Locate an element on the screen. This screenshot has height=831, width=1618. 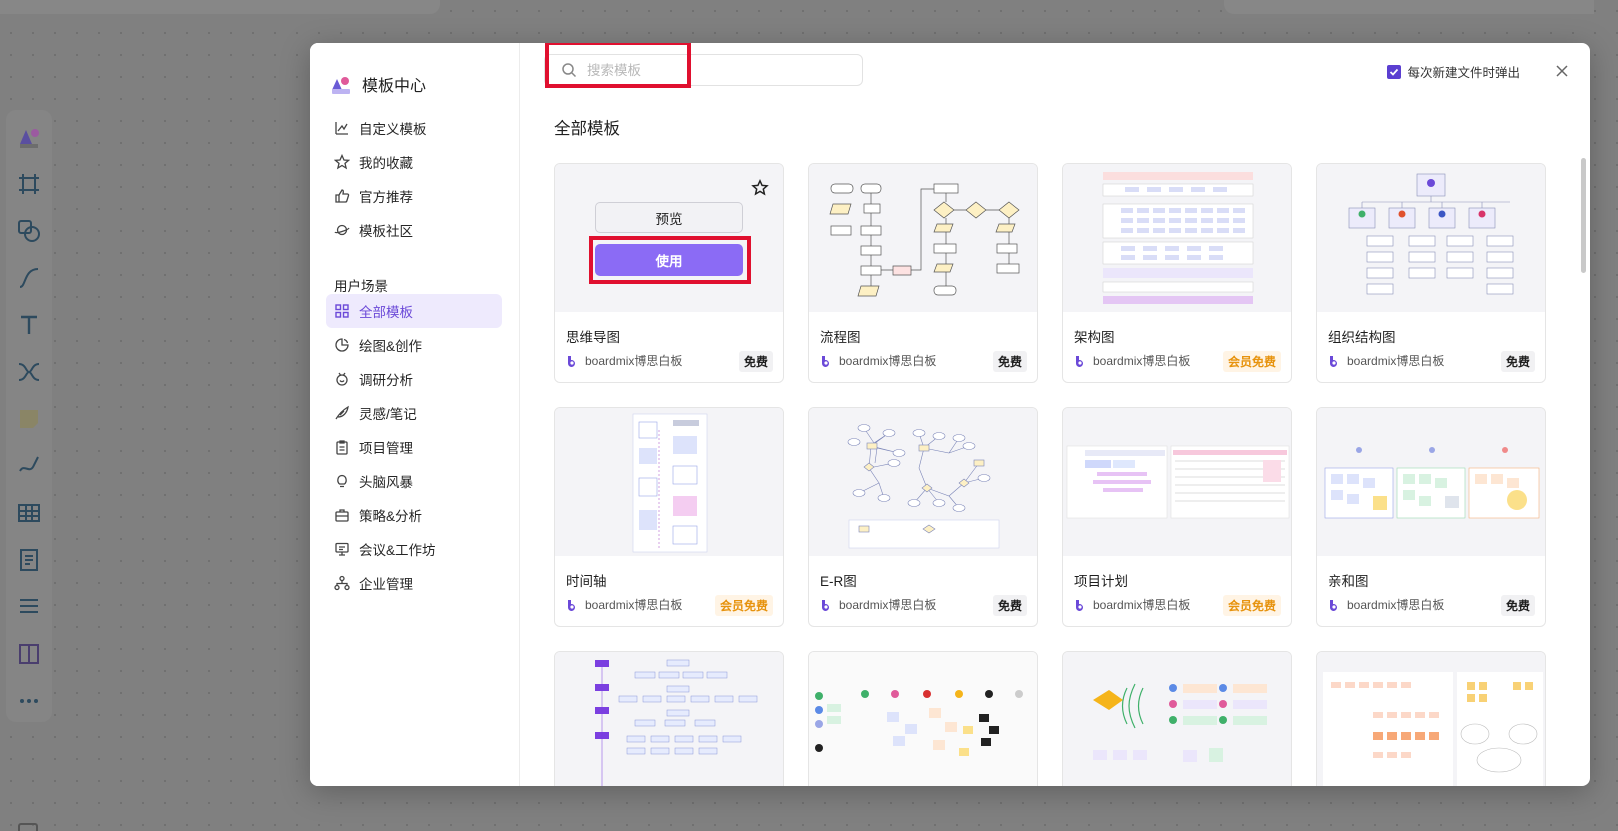
org-icon is located at coordinates (342, 583).